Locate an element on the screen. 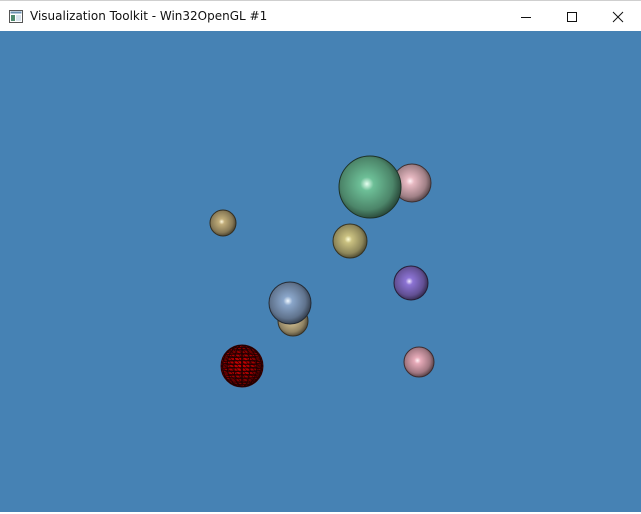 The image size is (641, 514). minimize-button is located at coordinates (526, 16).